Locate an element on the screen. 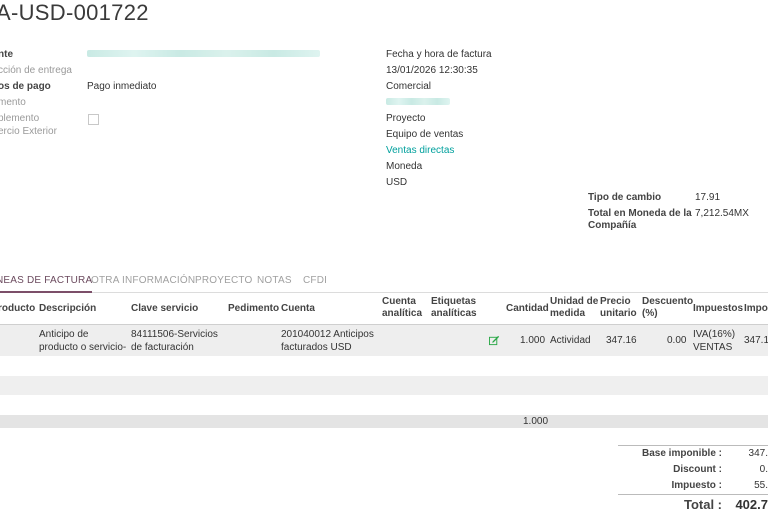 This screenshot has height=512, width=768. col-pedimento: Pedimento is located at coordinates (253, 309).